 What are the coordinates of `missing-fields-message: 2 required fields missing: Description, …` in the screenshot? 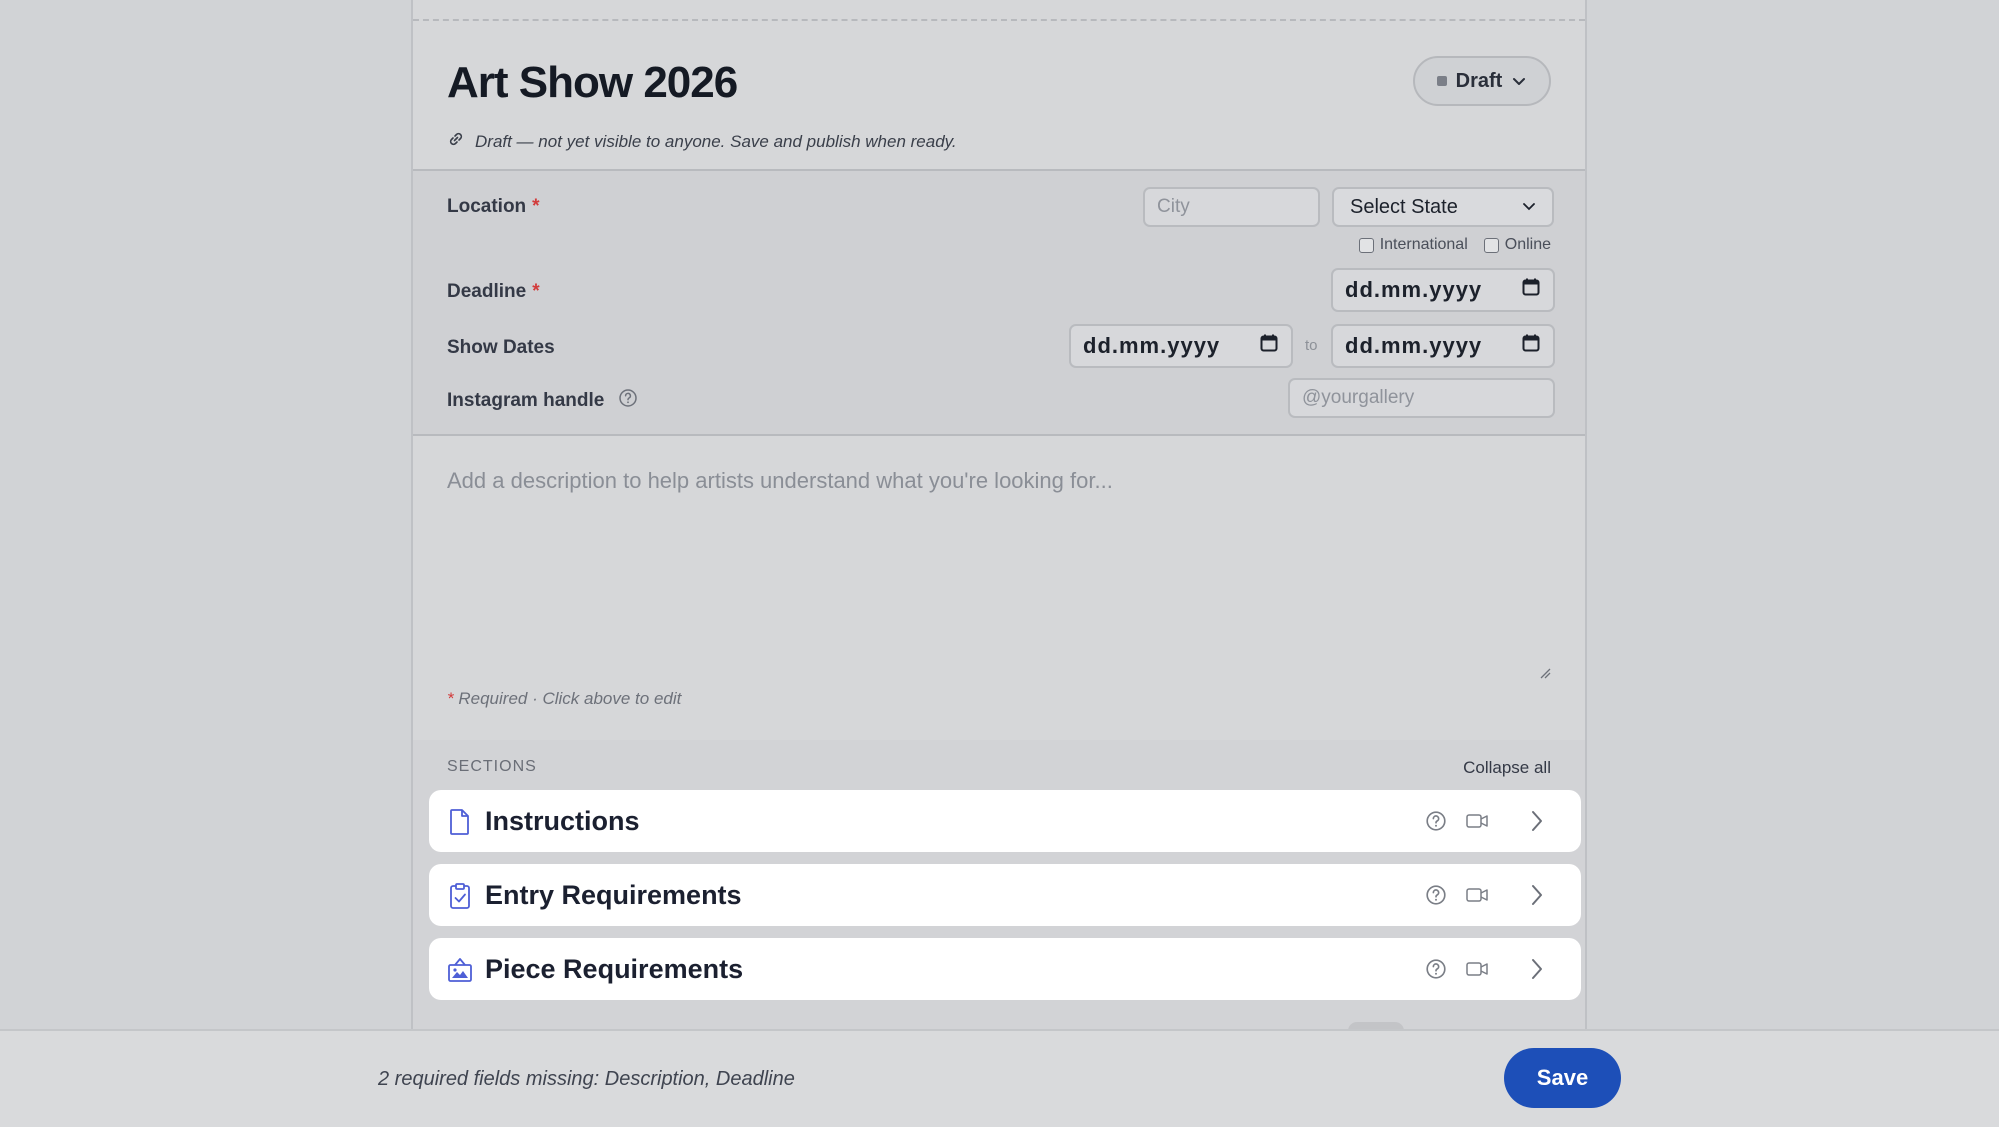 It's located at (586, 1079).